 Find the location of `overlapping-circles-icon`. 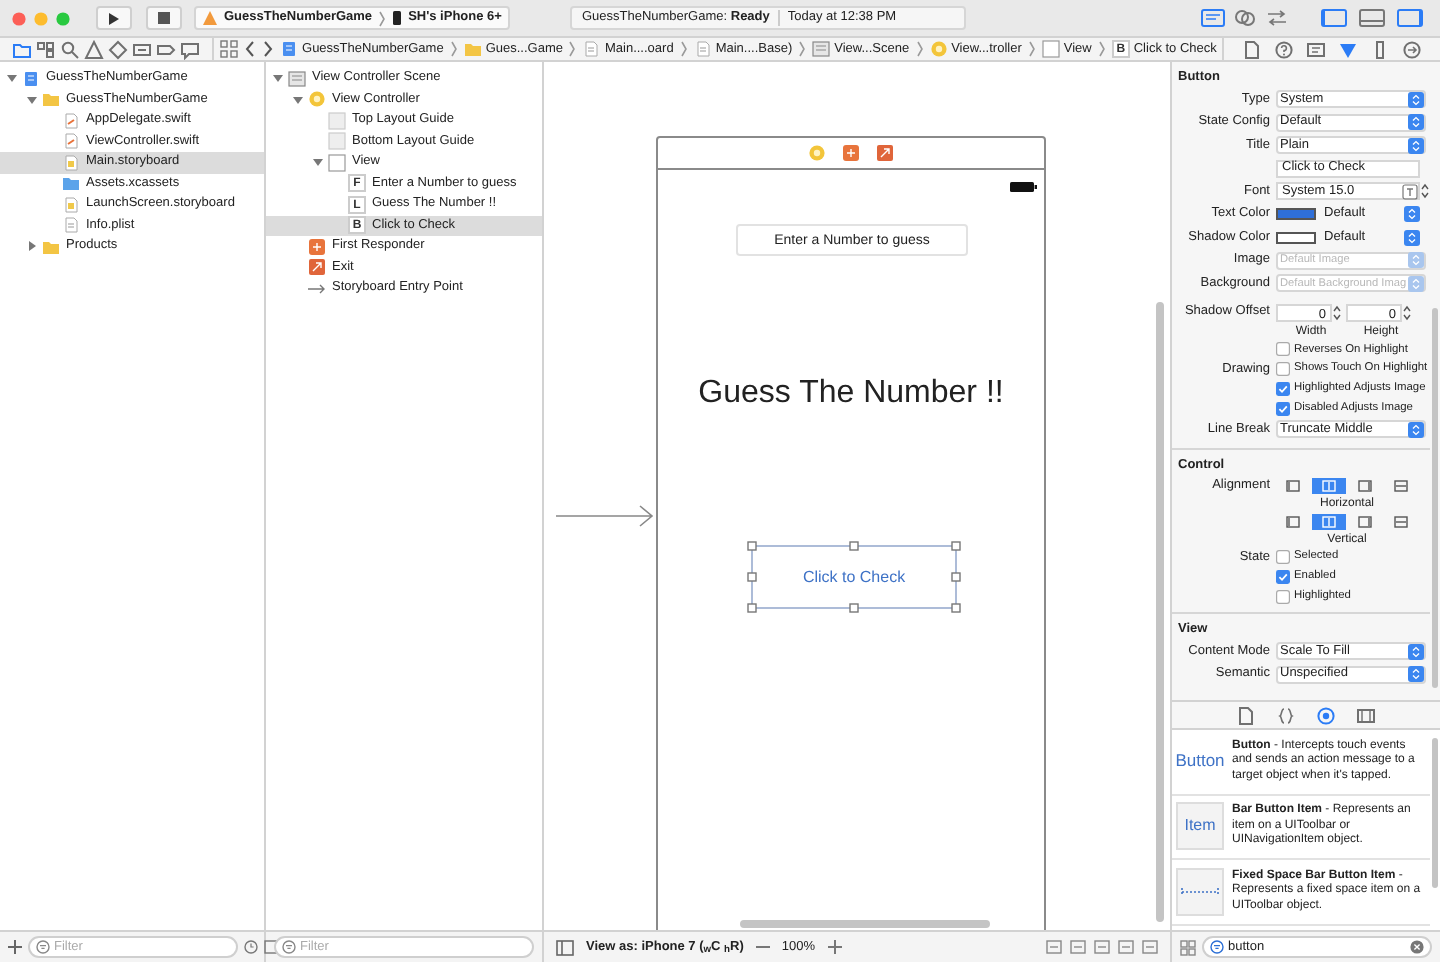

overlapping-circles-icon is located at coordinates (1245, 18).